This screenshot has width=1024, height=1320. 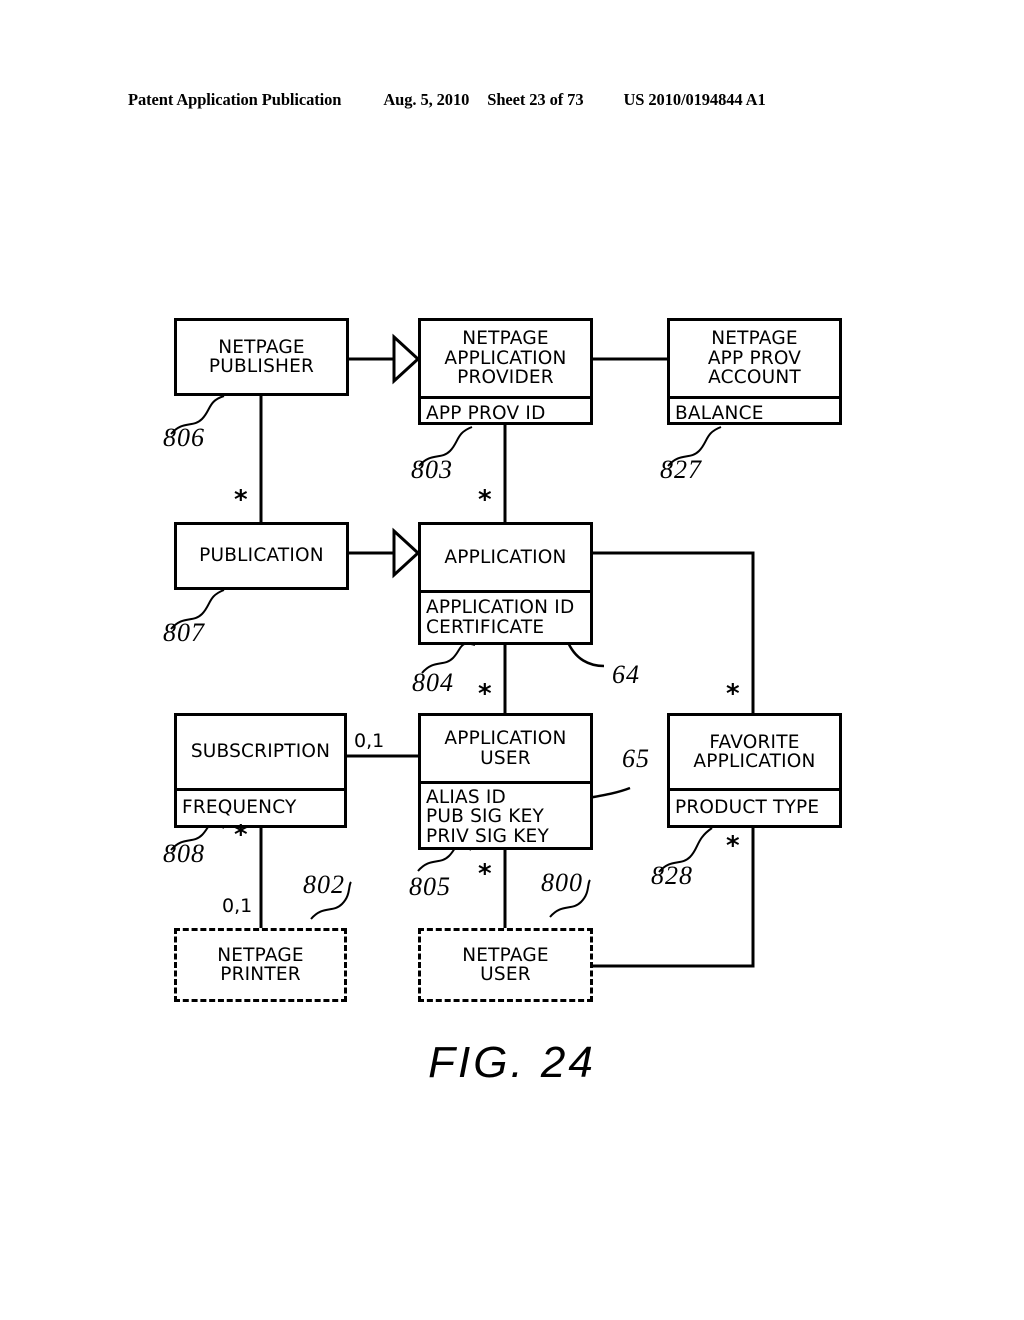 I want to click on entity-publication: PUBLICATION, so click(x=261, y=556).